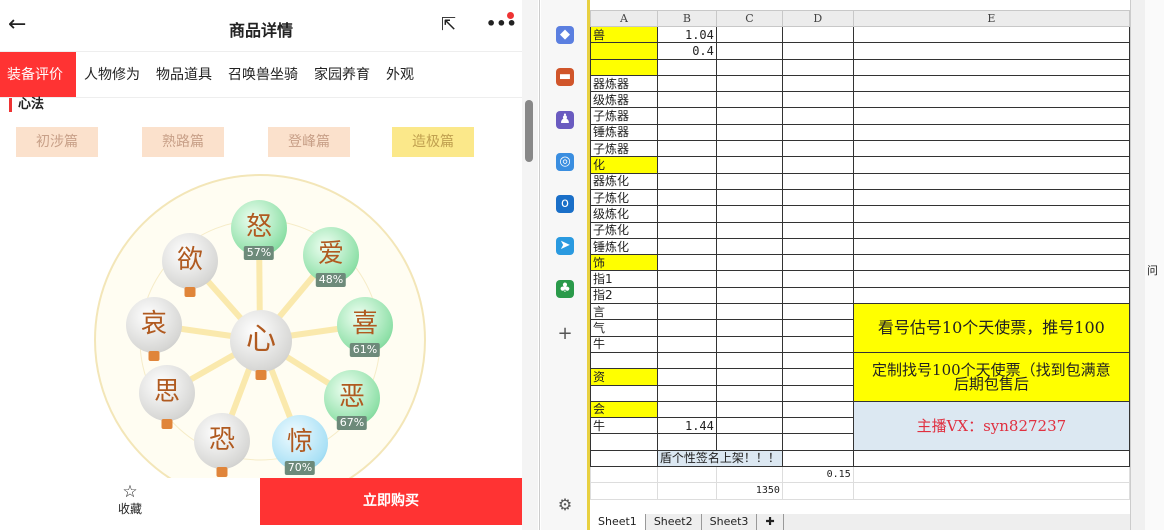  I want to click on cell-a: 饰, so click(624, 263).